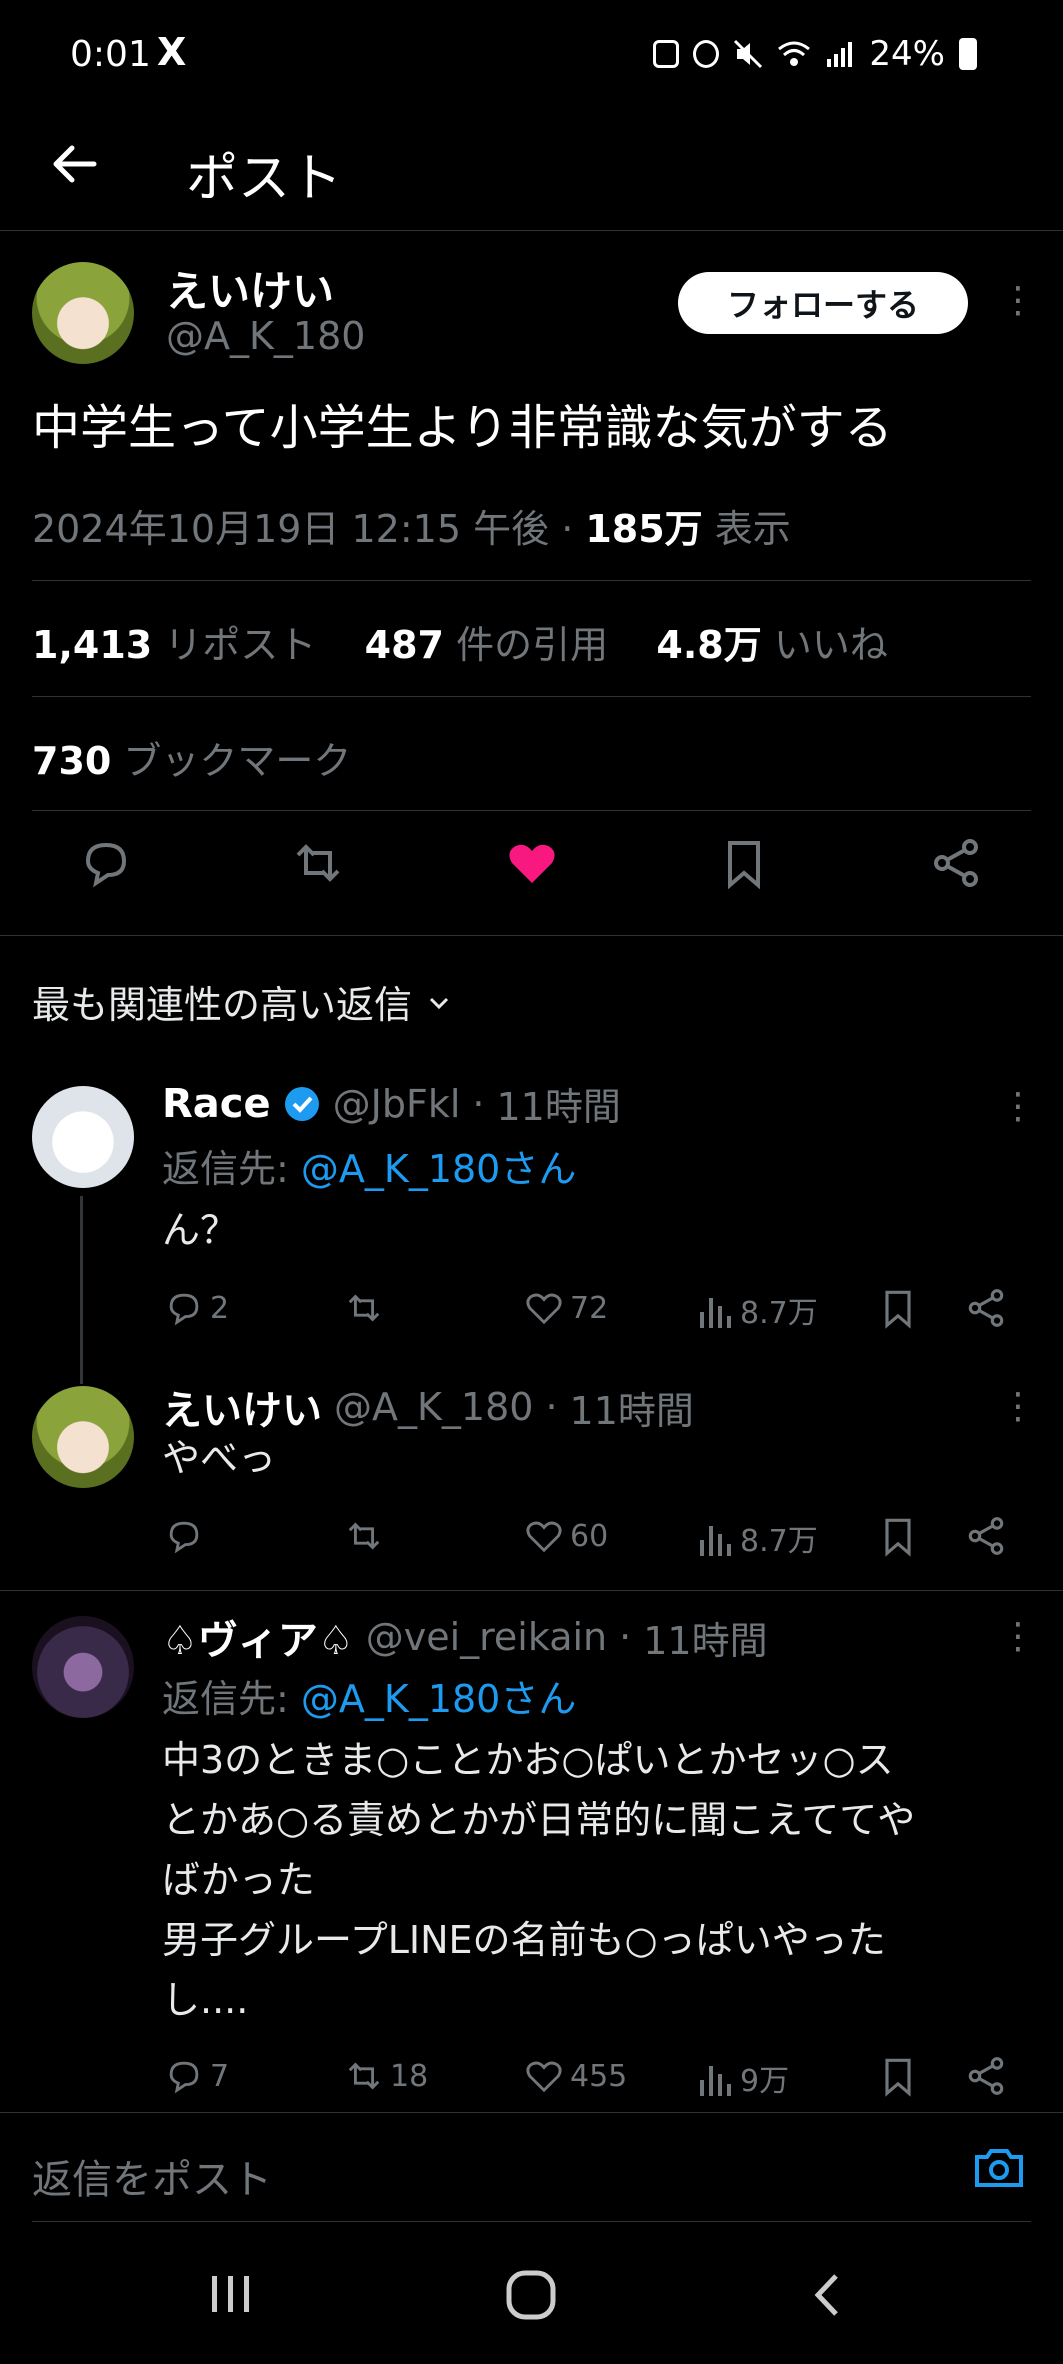 Image resolution: width=1063 pixels, height=2364 pixels. Describe the element at coordinates (265, 336) in the screenshot. I see `author-handle: @A_K_180` at that location.